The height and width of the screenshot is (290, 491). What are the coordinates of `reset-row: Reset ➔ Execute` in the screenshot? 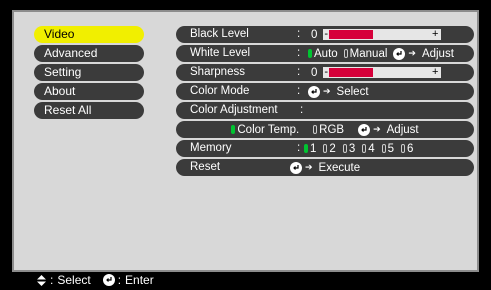 It's located at (325, 167).